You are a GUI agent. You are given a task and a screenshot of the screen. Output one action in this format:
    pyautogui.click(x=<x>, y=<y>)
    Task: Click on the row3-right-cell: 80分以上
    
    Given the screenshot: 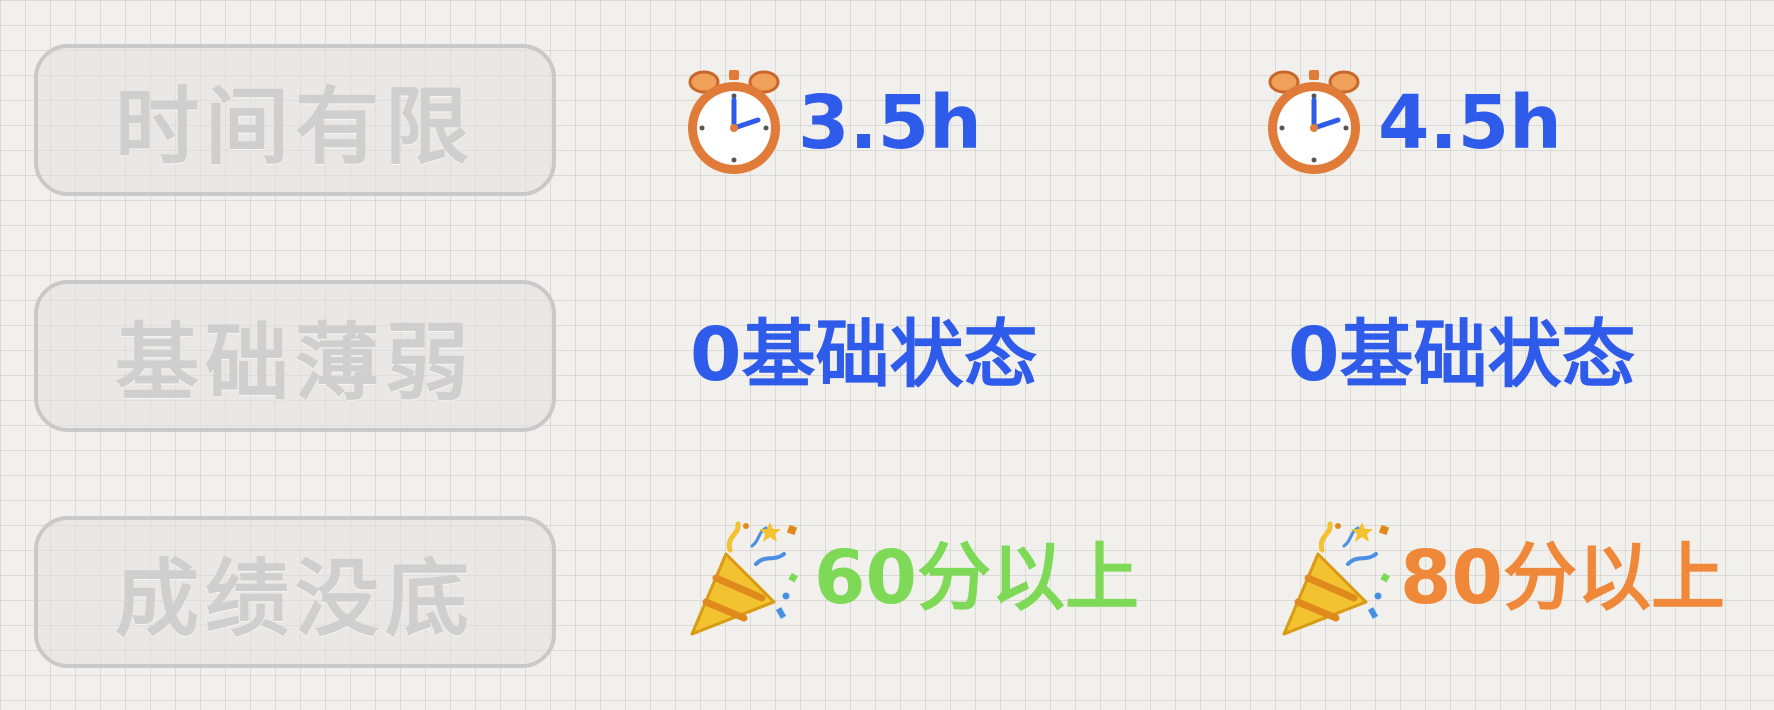 What is the action you would take?
    pyautogui.click(x=1501, y=578)
    